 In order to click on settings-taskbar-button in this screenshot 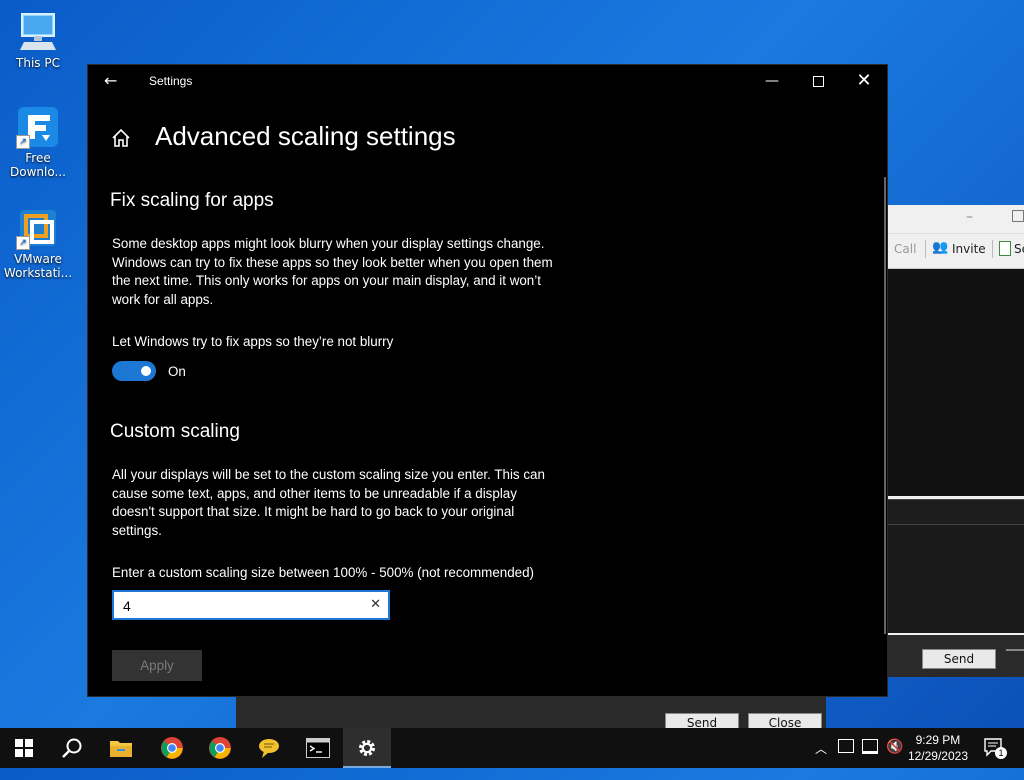, I will do `click(367, 748)`.